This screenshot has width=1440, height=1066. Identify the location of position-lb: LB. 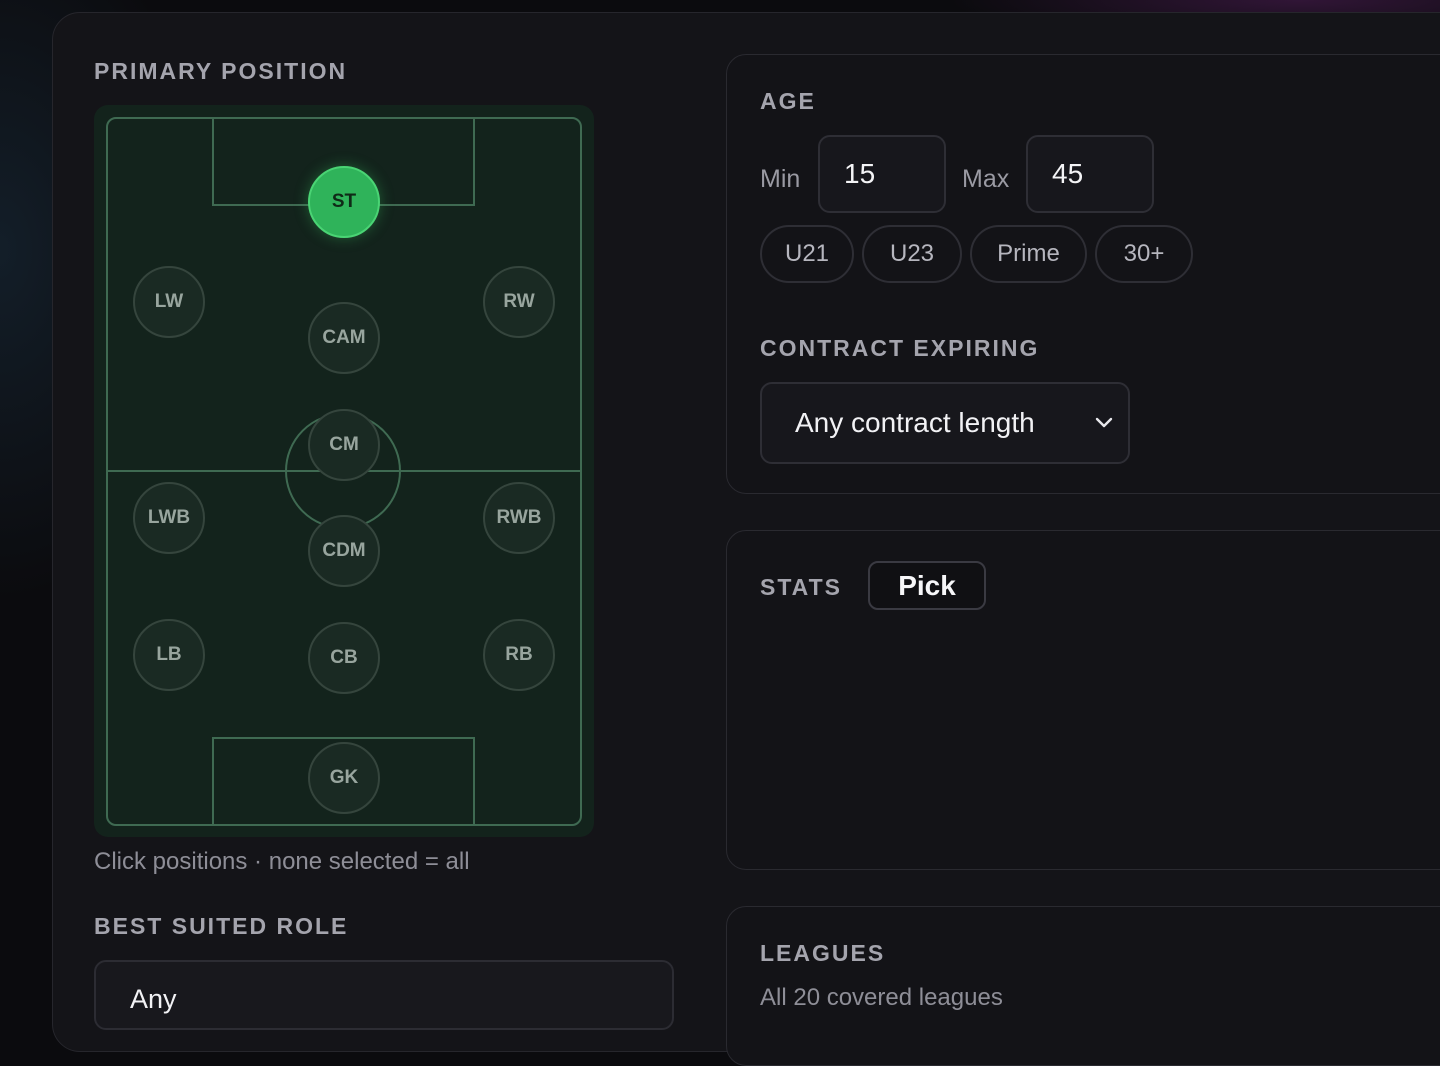
(169, 655).